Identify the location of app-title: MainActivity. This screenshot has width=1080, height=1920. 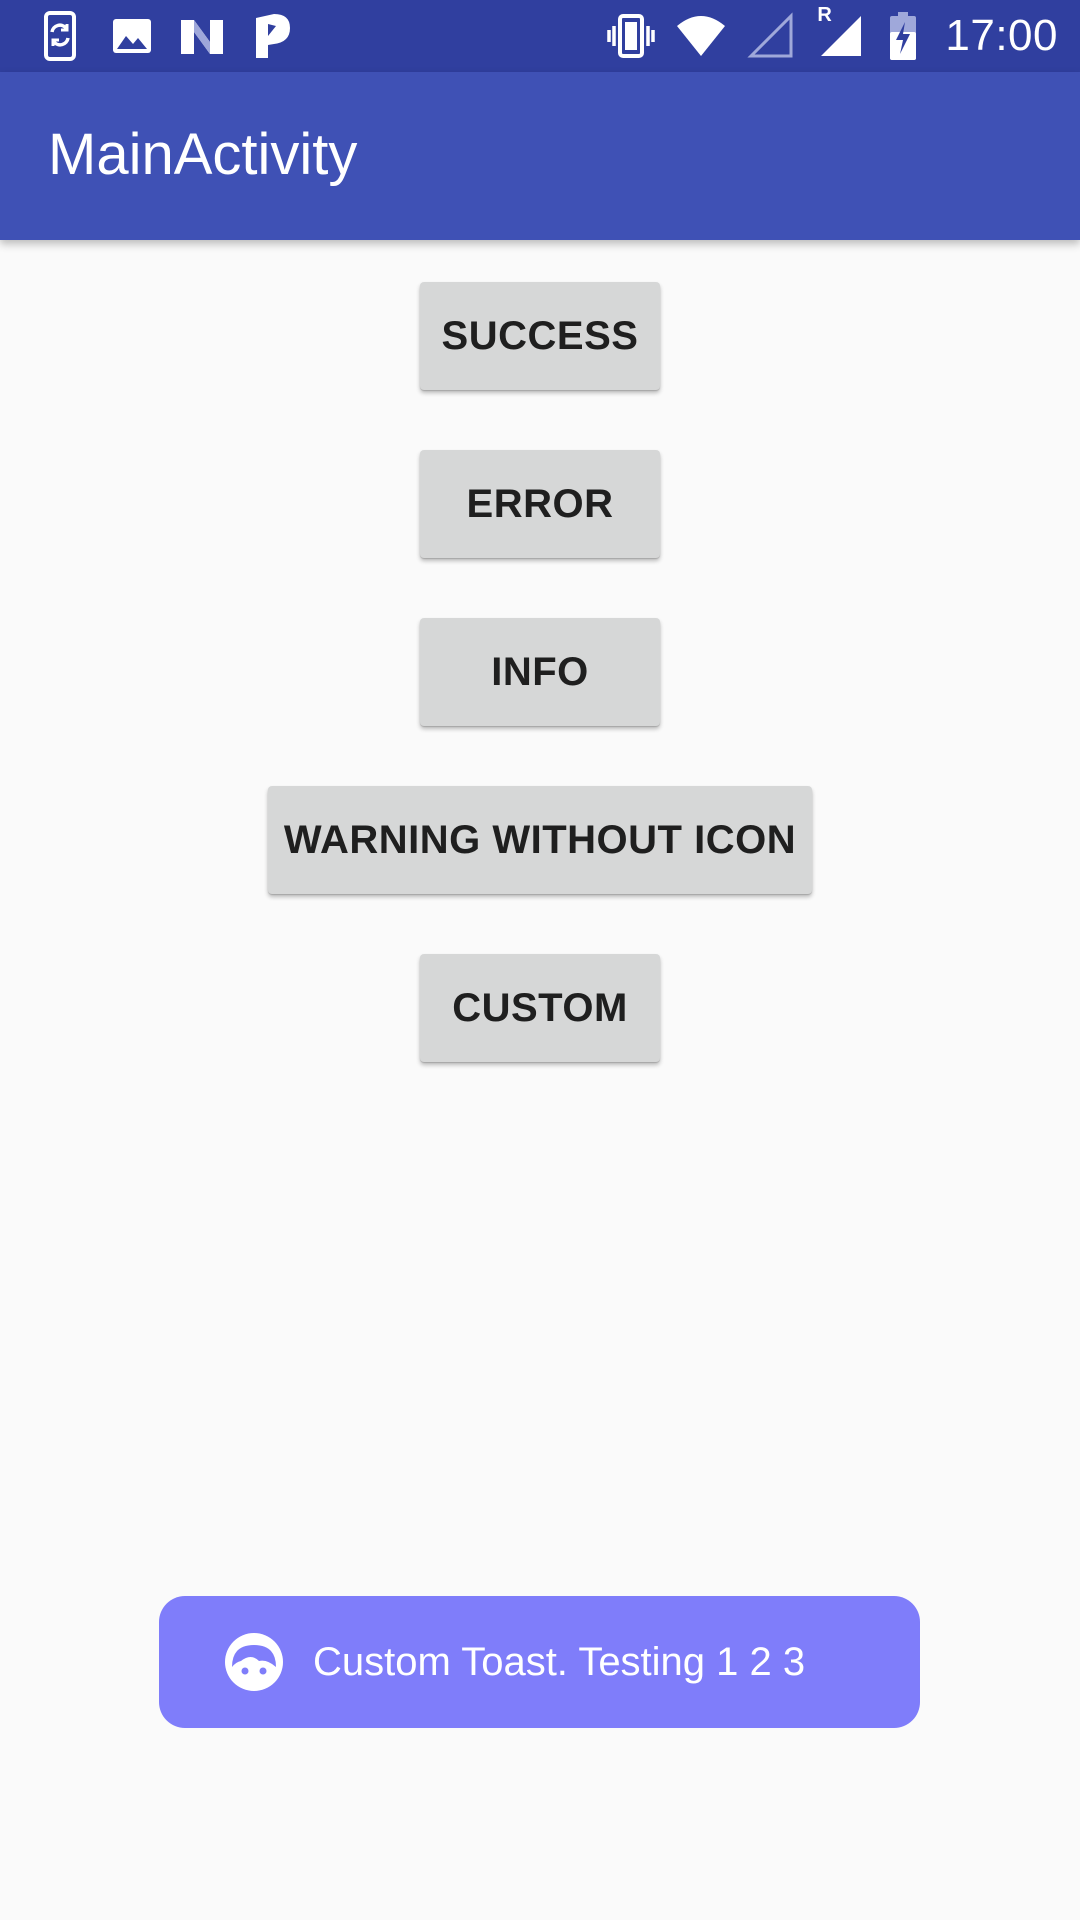
(203, 154).